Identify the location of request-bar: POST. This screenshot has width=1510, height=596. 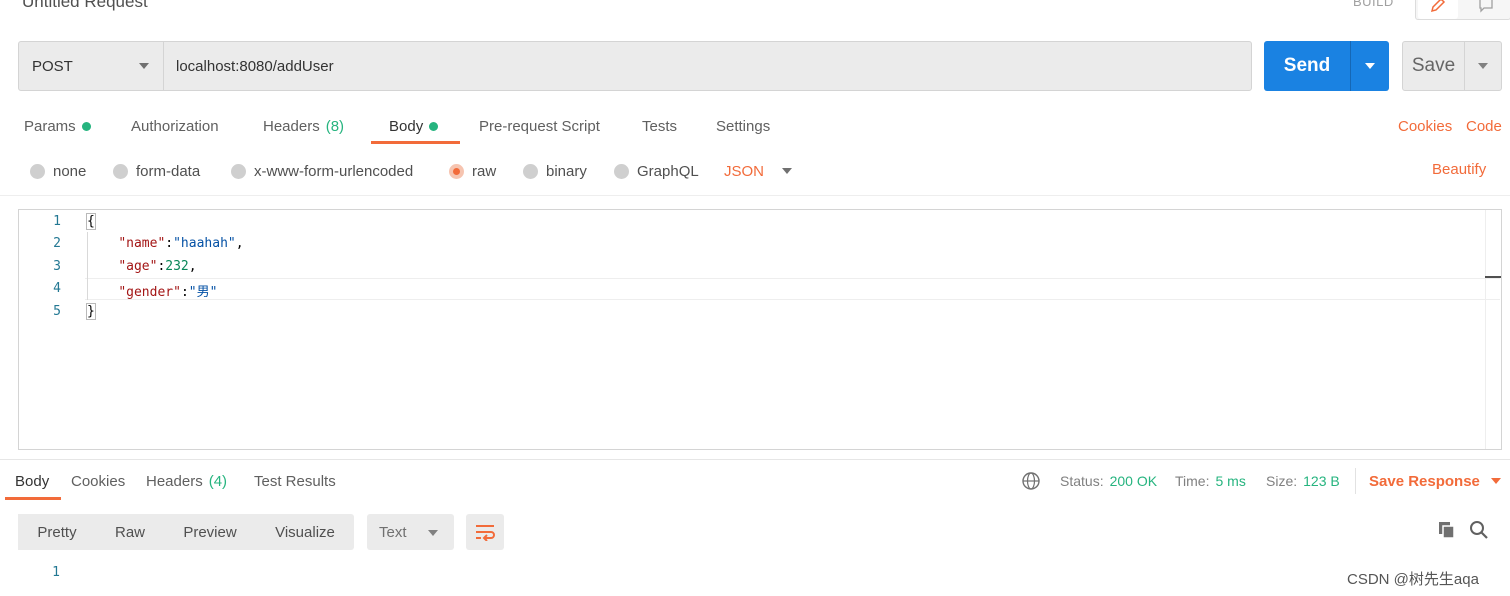
(635, 66).